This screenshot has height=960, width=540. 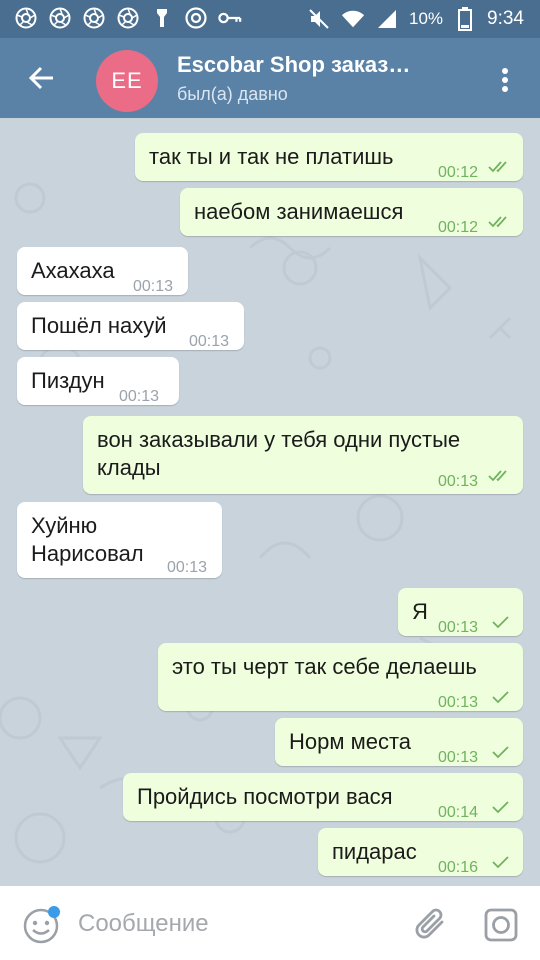 What do you see at coordinates (458, 867) in the screenshot?
I see `message-time: 00:16` at bounding box center [458, 867].